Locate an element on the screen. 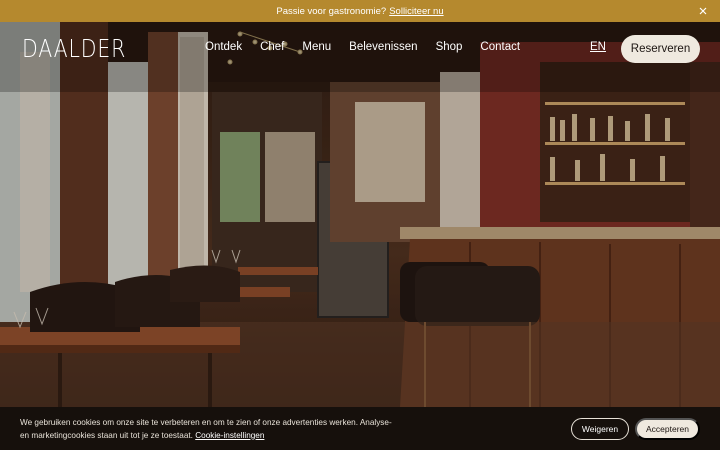 The image size is (720, 450). nav-chef: Chef is located at coordinates (272, 47).